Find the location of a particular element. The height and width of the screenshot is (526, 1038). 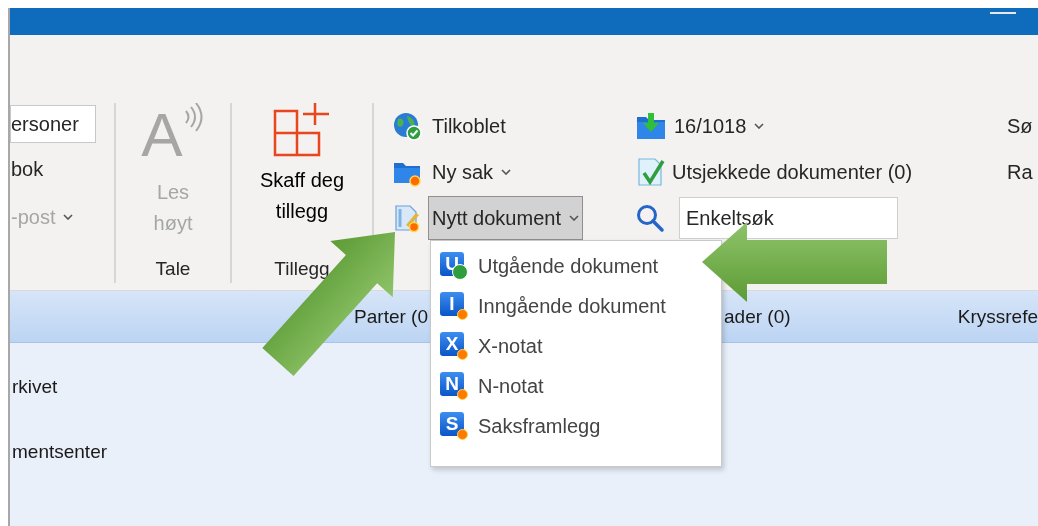

add-grid-icon is located at coordinates (302, 130).